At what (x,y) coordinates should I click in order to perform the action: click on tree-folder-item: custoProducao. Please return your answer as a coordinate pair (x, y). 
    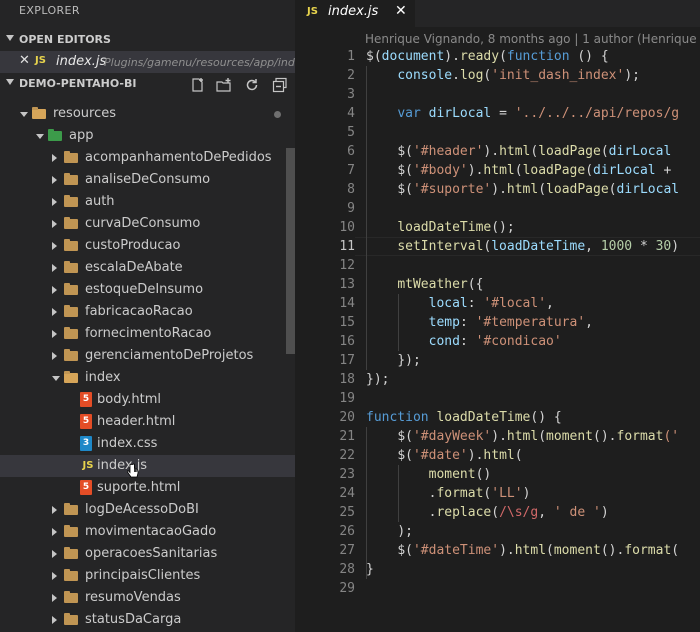
    Looking at the image, I should click on (147, 246).